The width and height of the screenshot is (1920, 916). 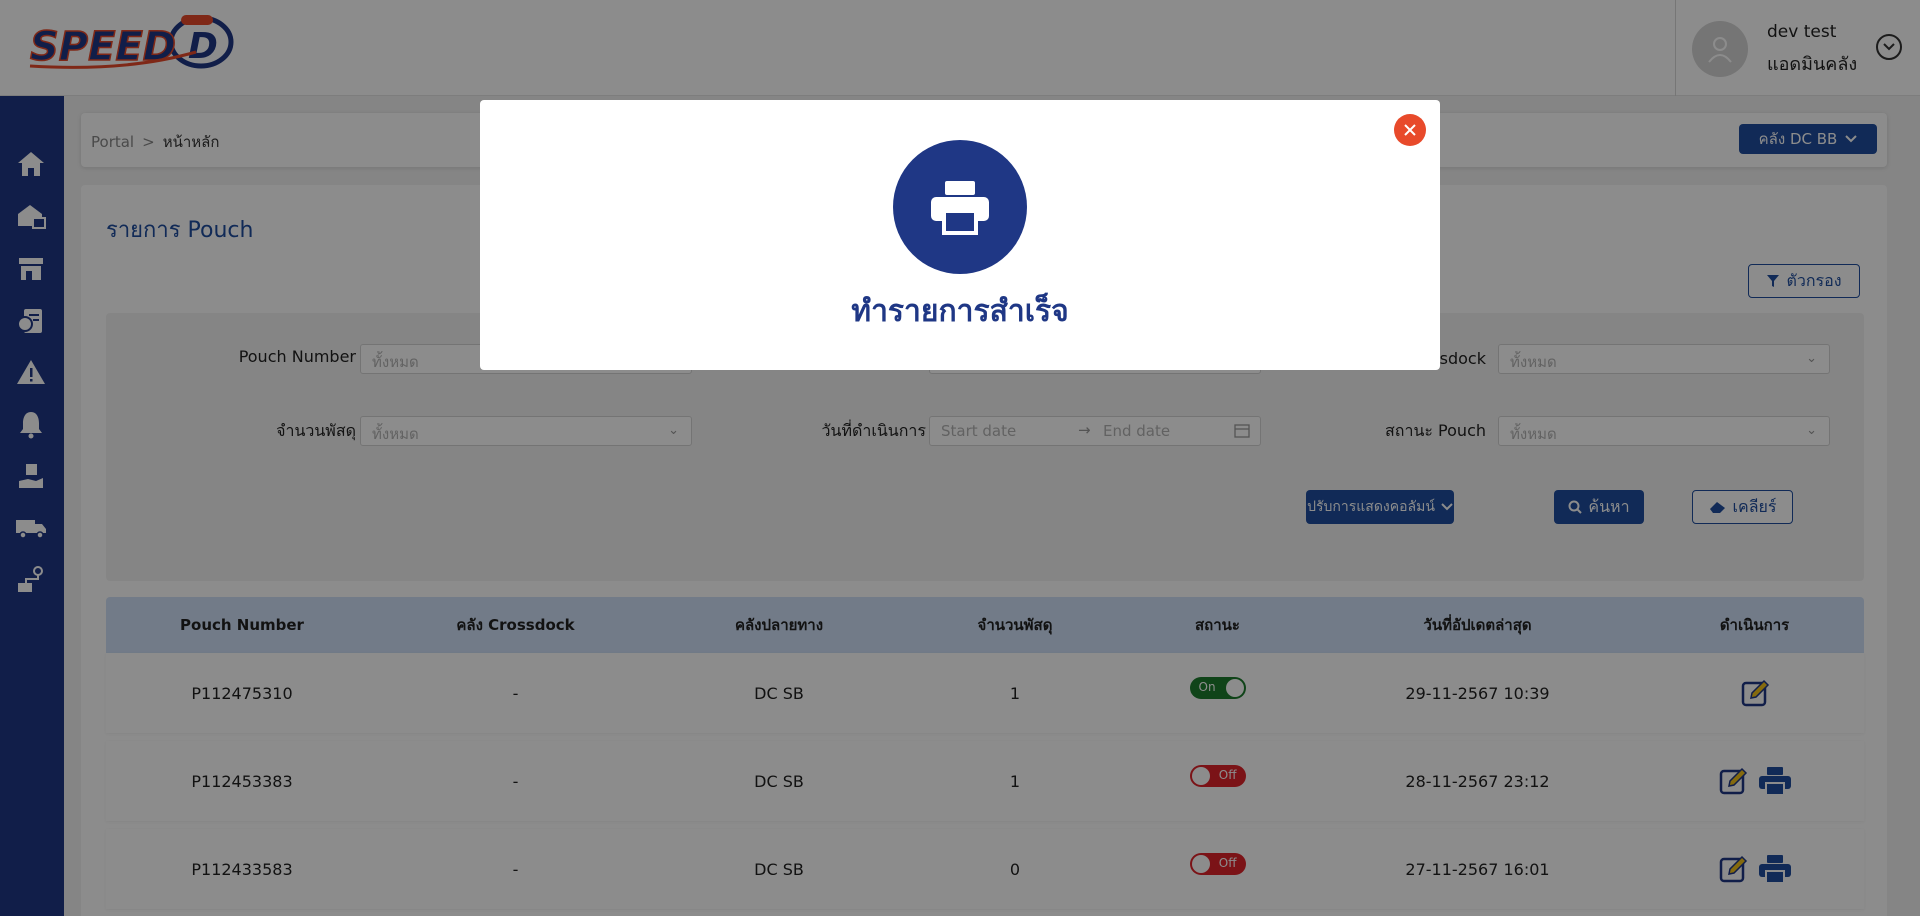 What do you see at coordinates (960, 207) in the screenshot?
I see `printer-icon` at bounding box center [960, 207].